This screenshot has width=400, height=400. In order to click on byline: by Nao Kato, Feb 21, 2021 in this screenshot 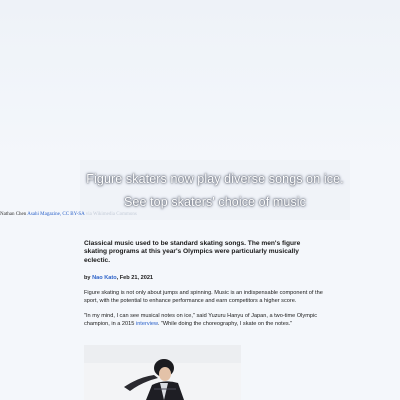, I will do `click(204, 278)`.